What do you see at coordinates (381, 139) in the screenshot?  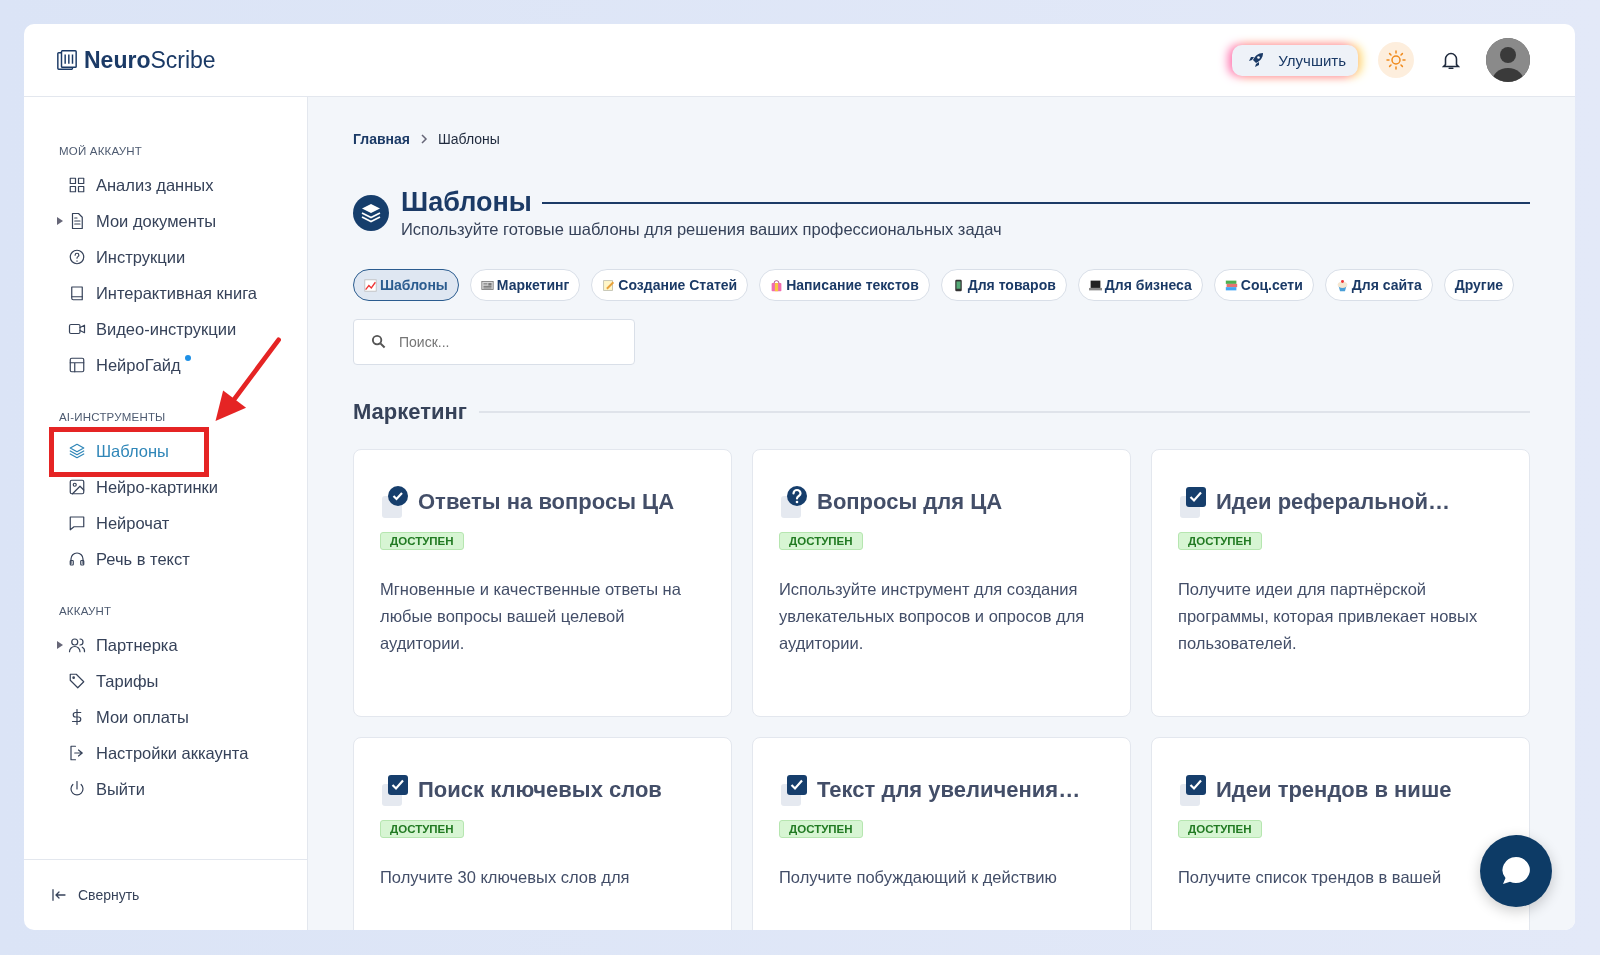 I see `breadcrumb-link: Главная` at bounding box center [381, 139].